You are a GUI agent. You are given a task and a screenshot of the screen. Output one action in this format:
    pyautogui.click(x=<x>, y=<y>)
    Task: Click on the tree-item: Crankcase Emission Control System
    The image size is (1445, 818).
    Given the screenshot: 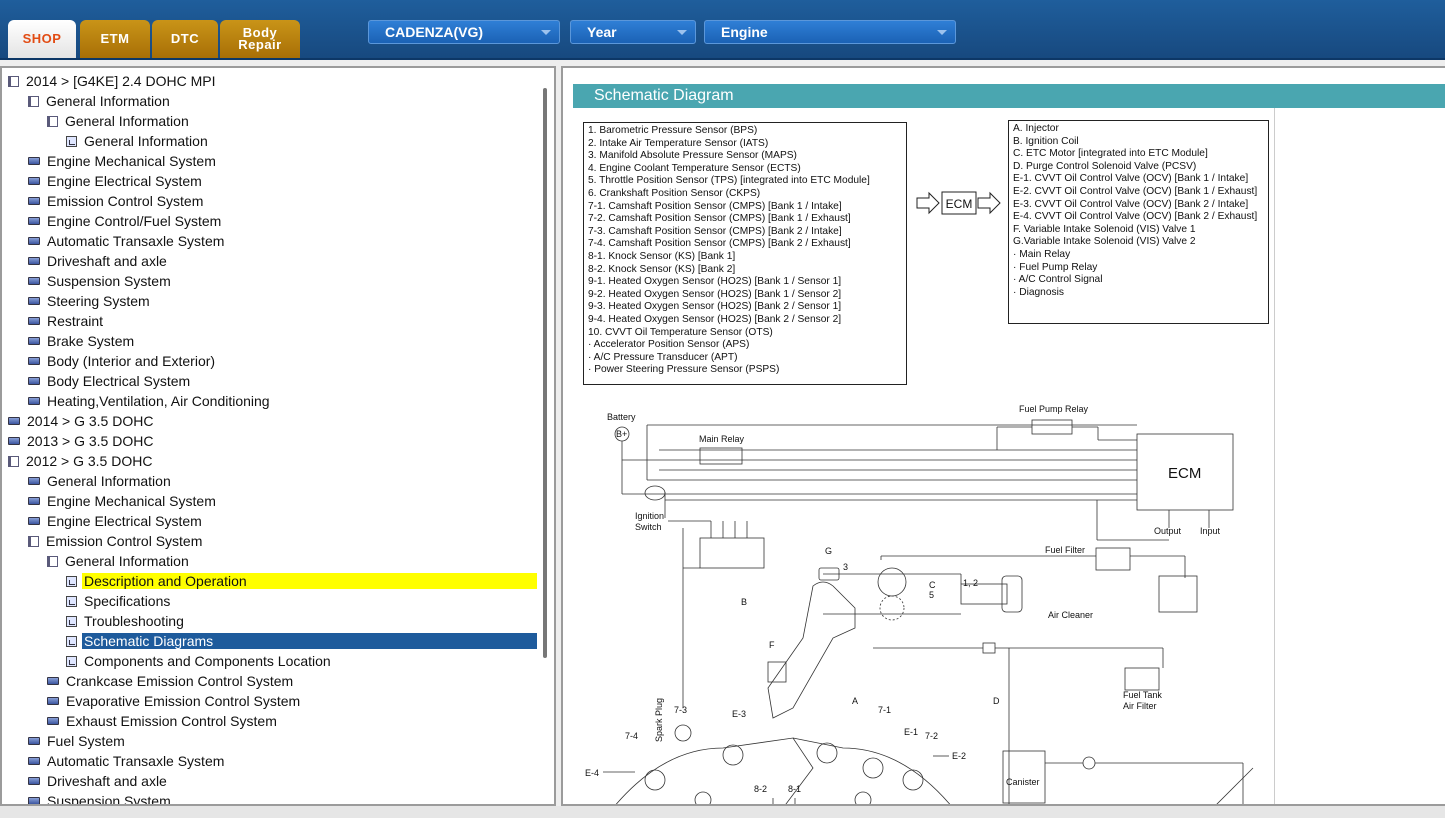 What is the action you would take?
    pyautogui.click(x=171, y=681)
    